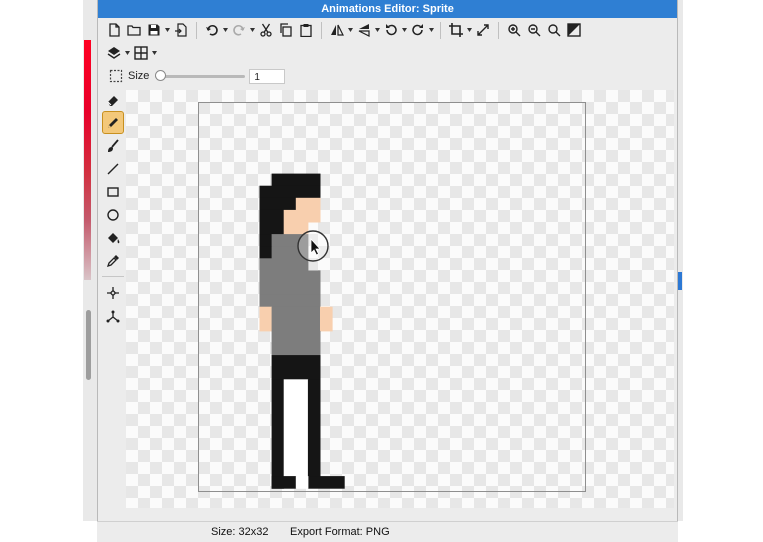 This screenshot has height=542, width=763. Describe the element at coordinates (534, 30) in the screenshot. I see `zoom-out-button` at that location.